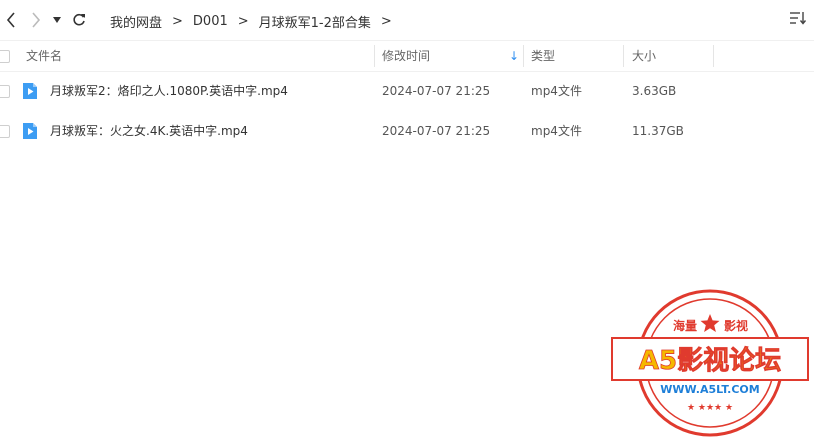  I want to click on watermark-right-text: 影视, so click(736, 325).